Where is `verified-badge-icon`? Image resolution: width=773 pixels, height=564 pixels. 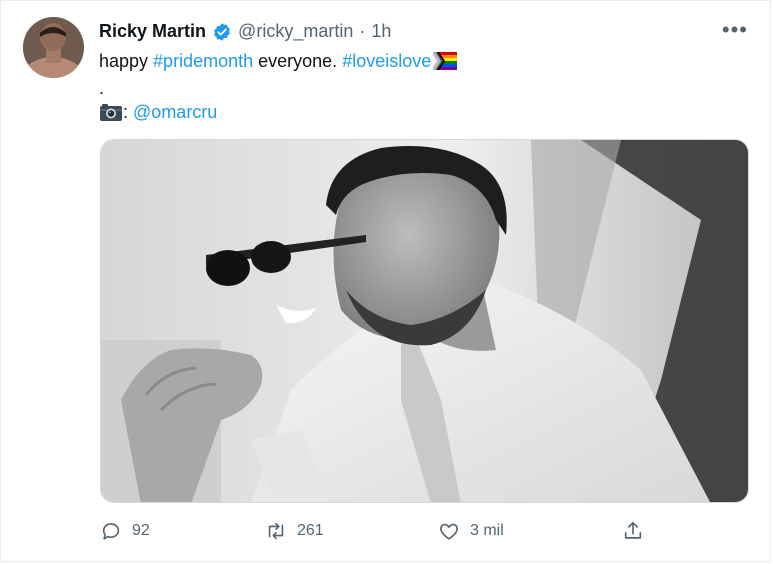
verified-badge-icon is located at coordinates (222, 32).